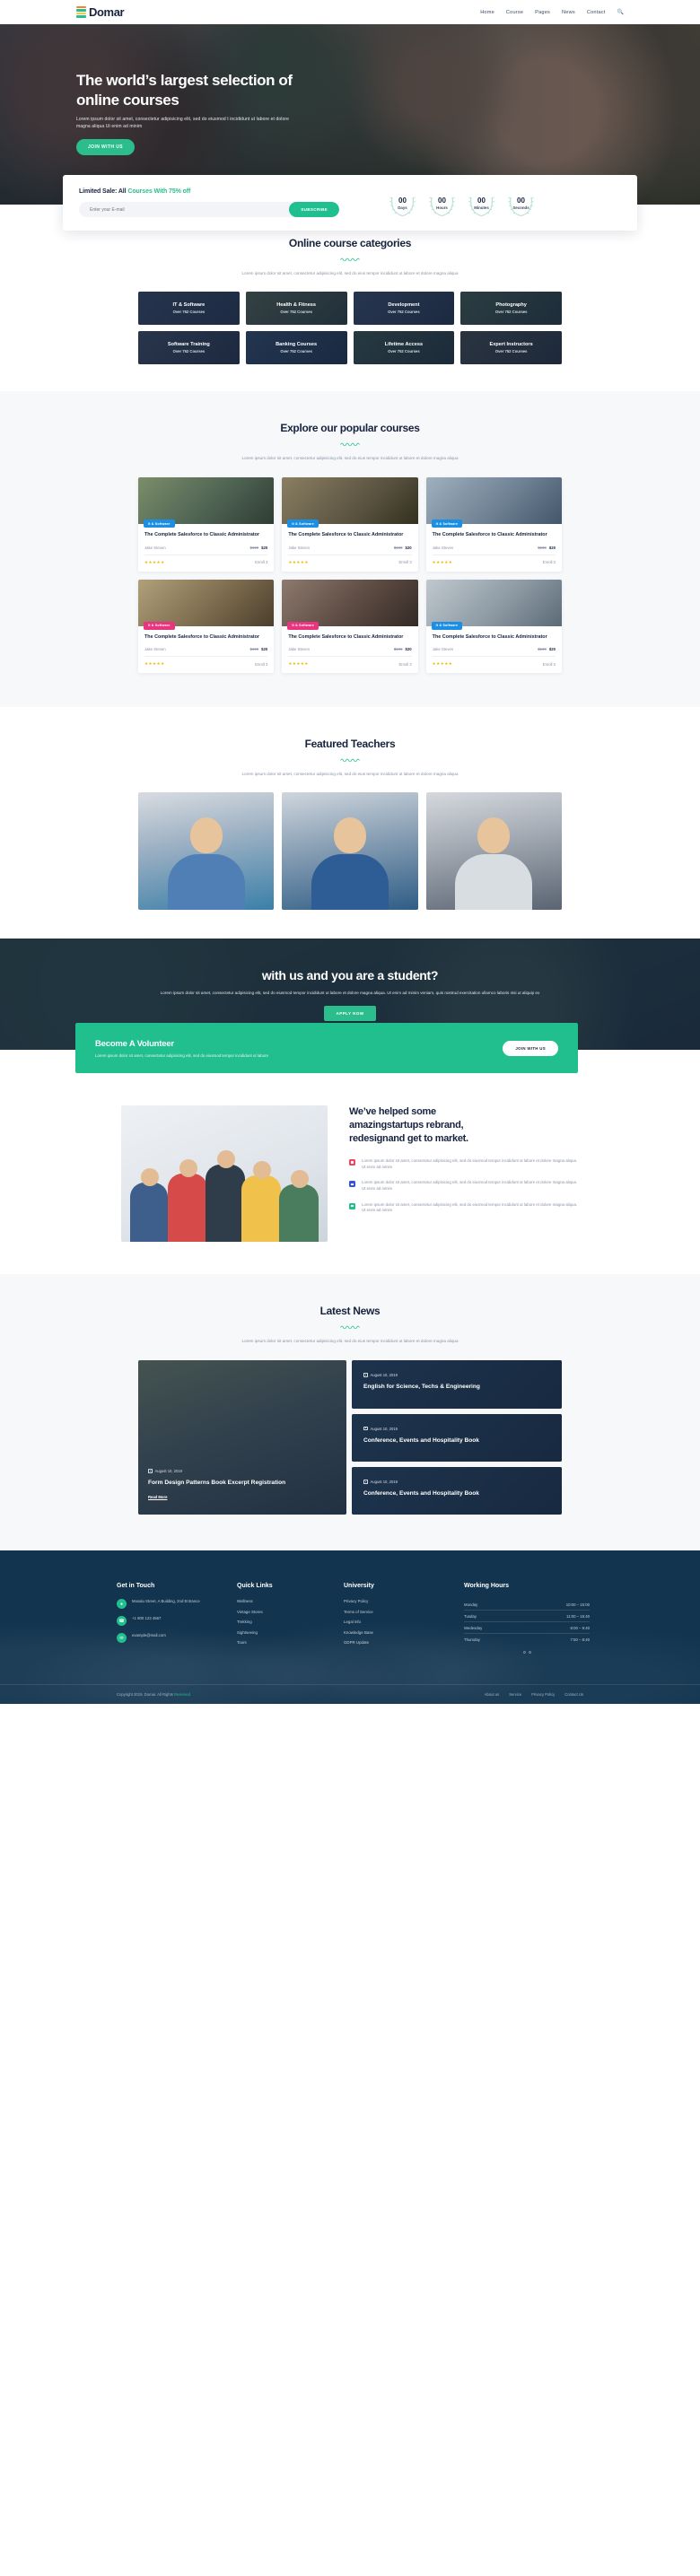  Describe the element at coordinates (296, 348) in the screenshot. I see `category-card: Banking Courses Over 752 Courses` at that location.